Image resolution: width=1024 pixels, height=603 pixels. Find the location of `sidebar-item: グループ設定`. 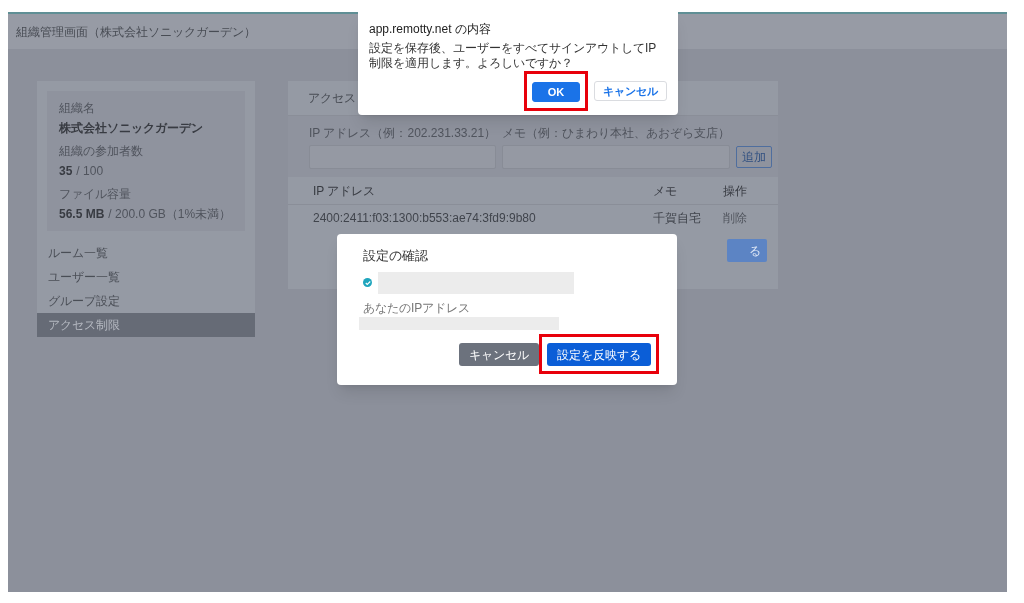

sidebar-item: グループ設定 is located at coordinates (146, 301).